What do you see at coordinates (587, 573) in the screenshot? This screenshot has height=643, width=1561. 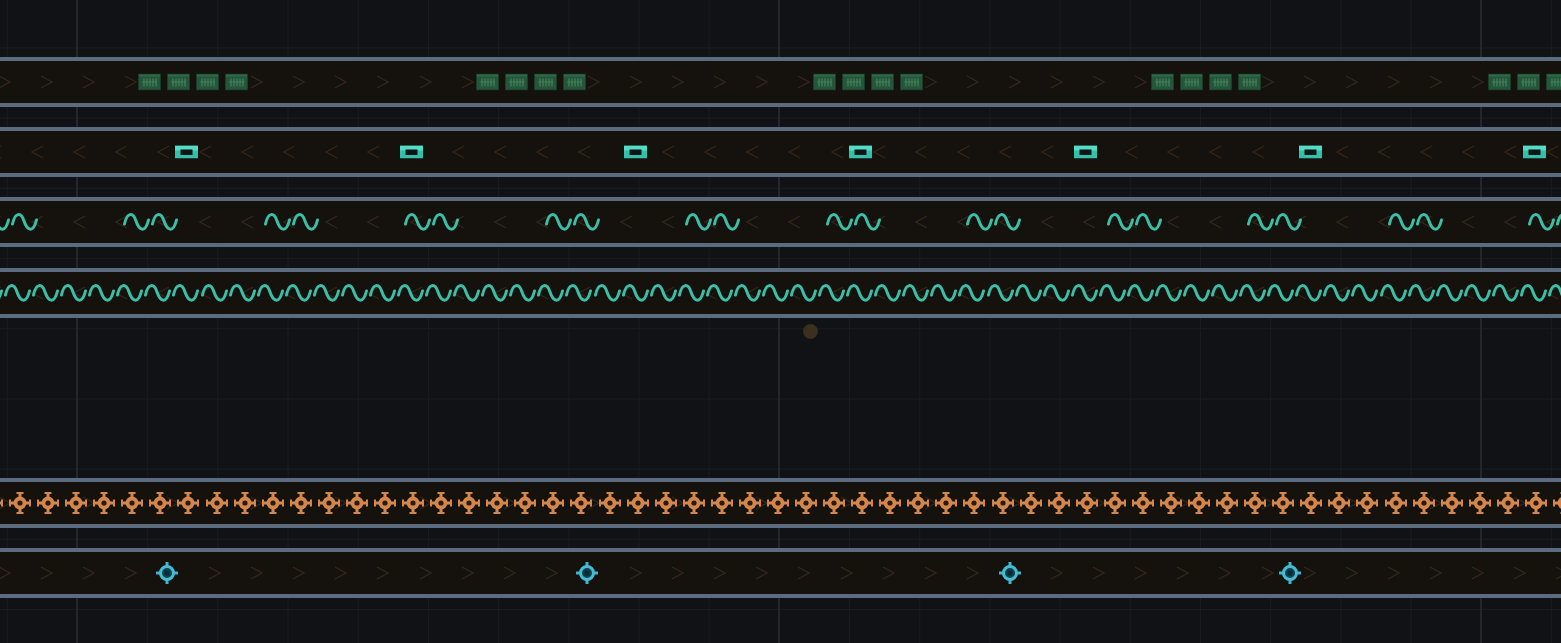 I see `target-ring-icon` at bounding box center [587, 573].